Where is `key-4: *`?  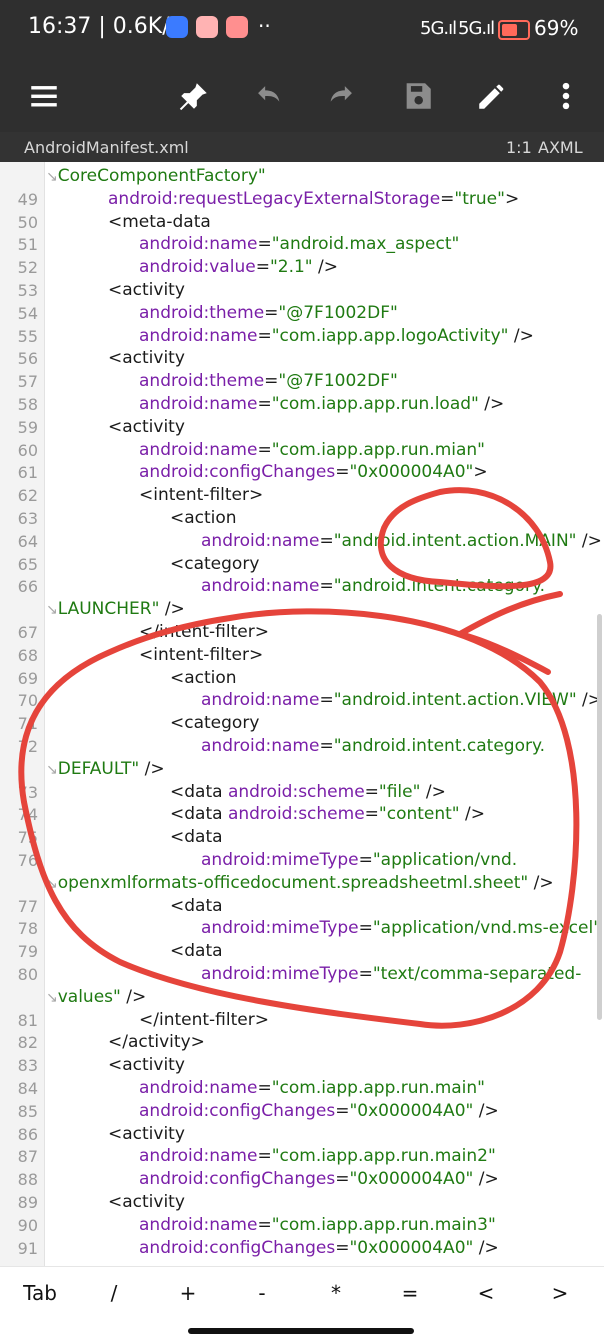 key-4: * is located at coordinates (336, 1293).